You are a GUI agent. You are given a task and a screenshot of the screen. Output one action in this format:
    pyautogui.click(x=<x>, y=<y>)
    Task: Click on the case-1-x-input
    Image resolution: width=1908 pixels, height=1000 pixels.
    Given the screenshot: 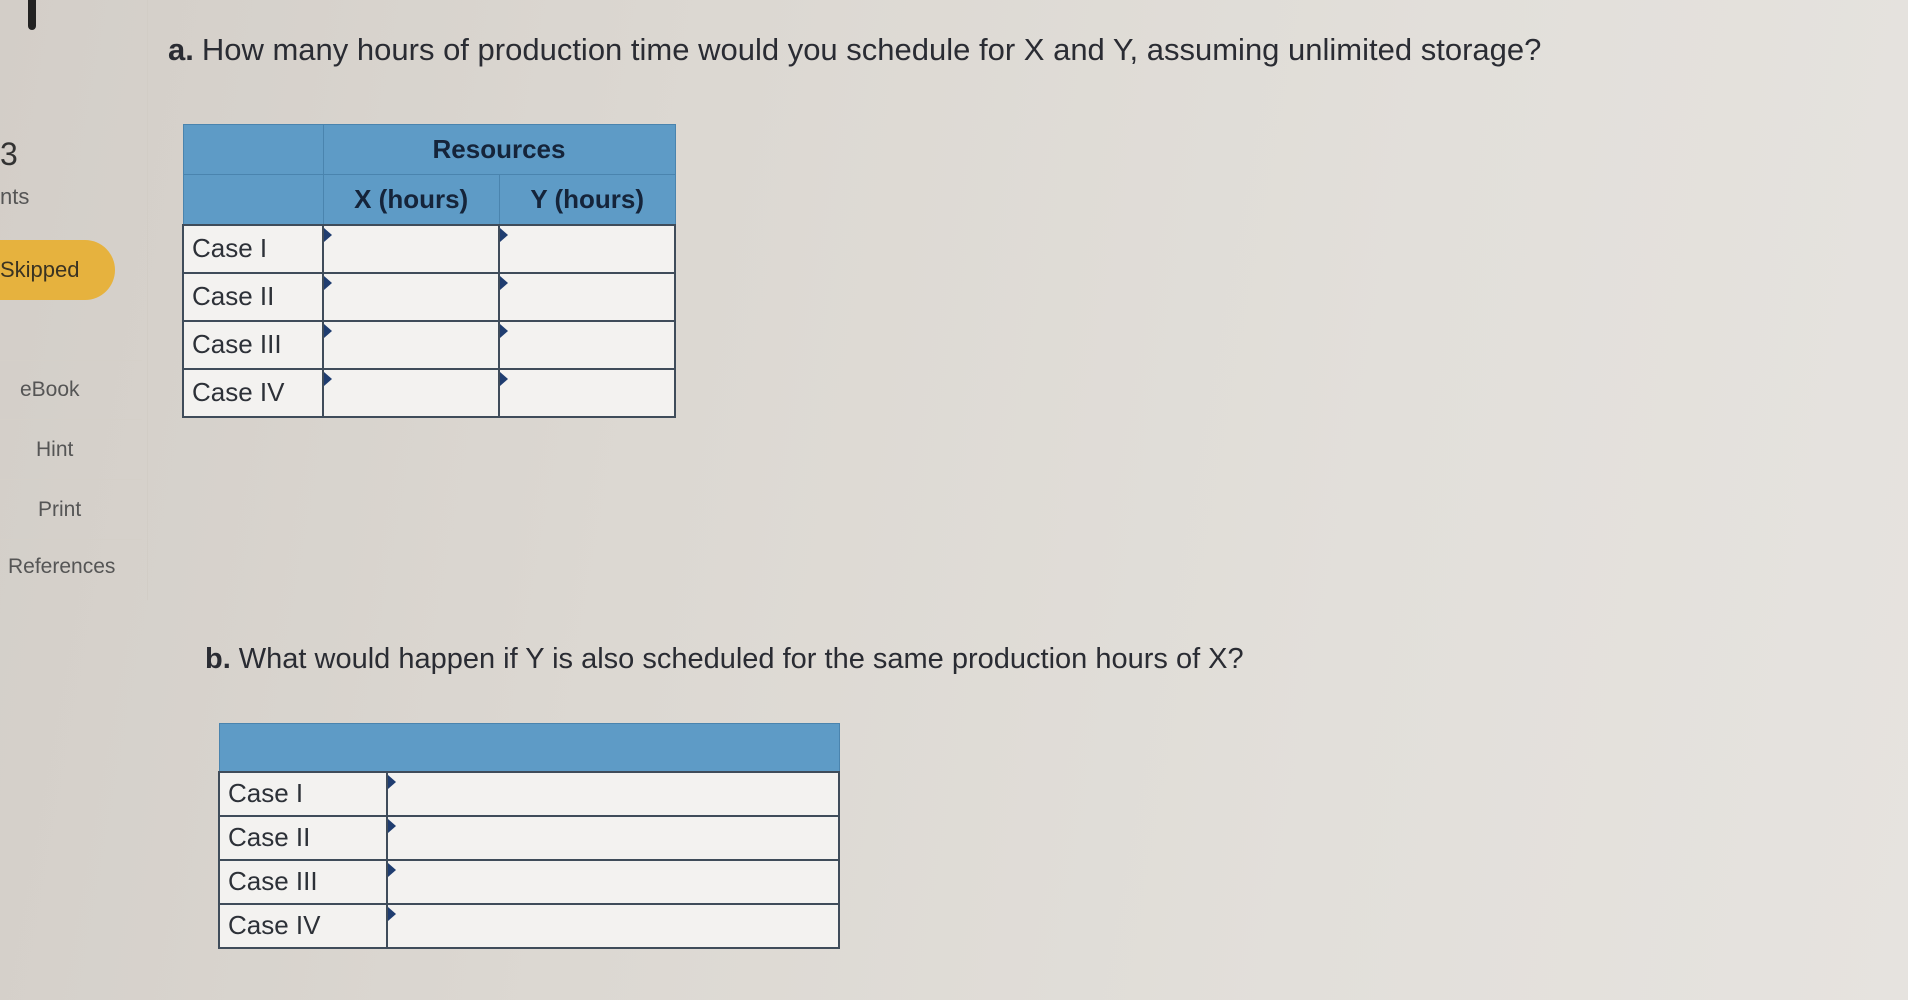 What is the action you would take?
    pyautogui.click(x=411, y=248)
    